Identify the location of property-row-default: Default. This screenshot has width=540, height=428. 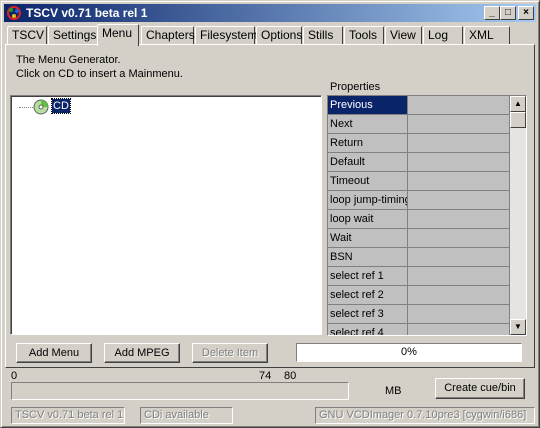
(419, 162).